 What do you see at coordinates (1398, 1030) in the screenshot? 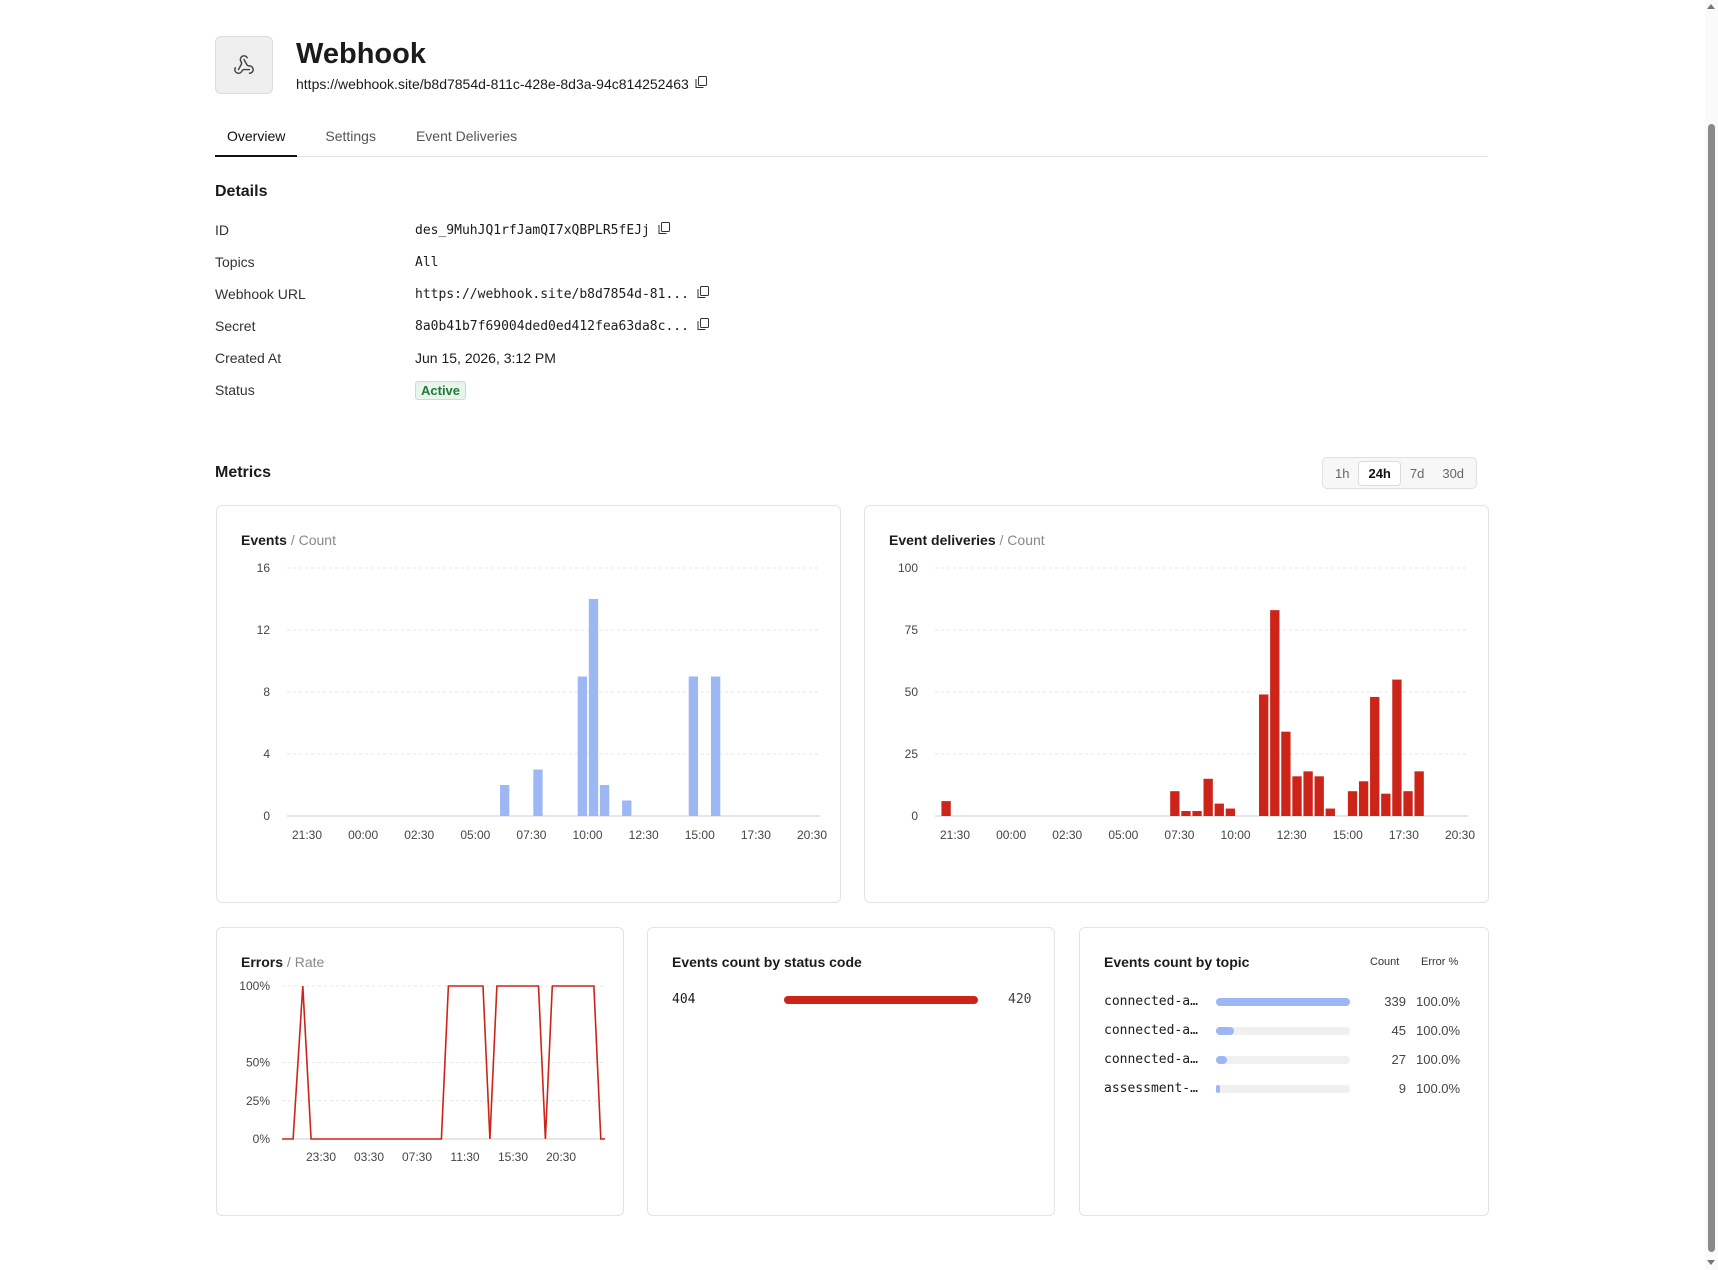
I see `topic-count: 45` at bounding box center [1398, 1030].